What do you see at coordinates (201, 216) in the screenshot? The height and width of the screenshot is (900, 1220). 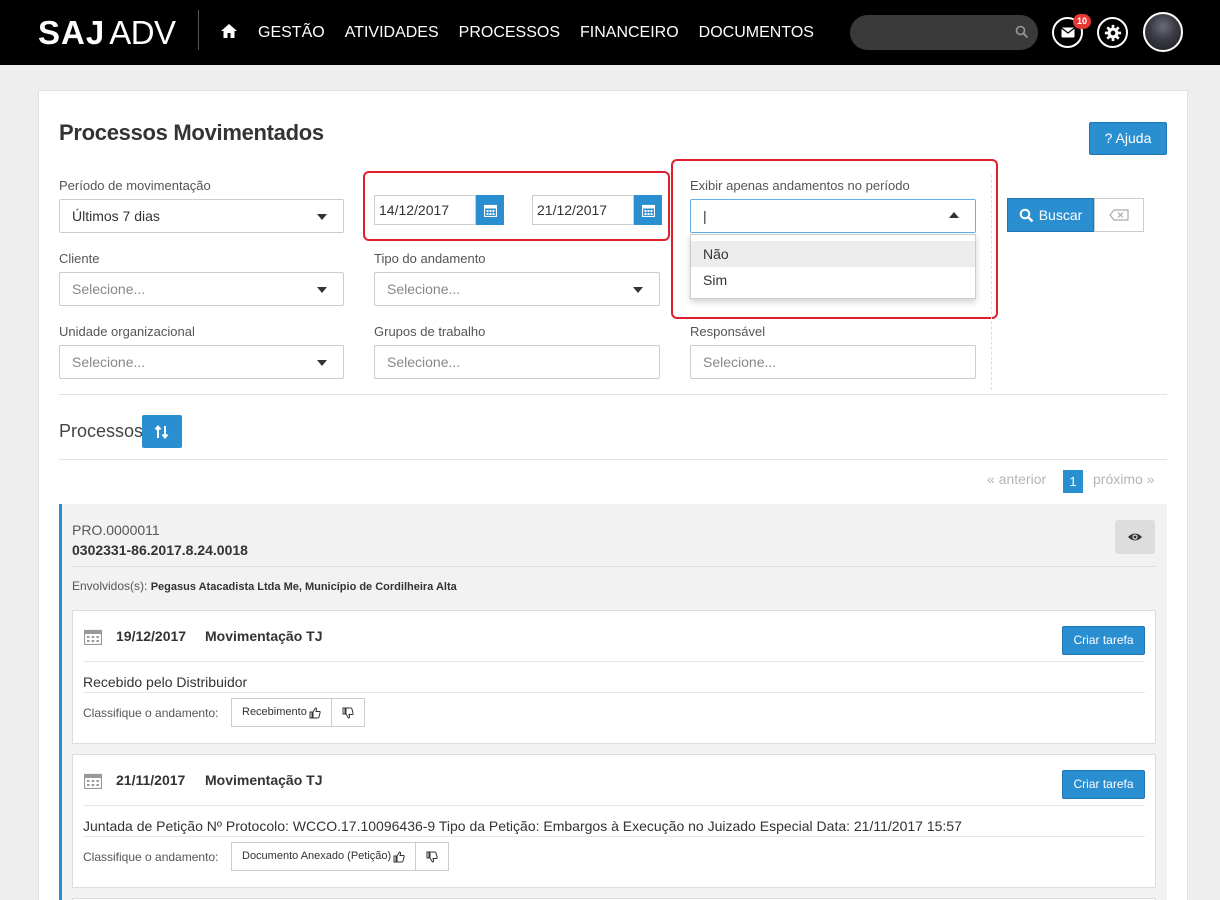 I see `periodo-select: Últimos 7 dias` at bounding box center [201, 216].